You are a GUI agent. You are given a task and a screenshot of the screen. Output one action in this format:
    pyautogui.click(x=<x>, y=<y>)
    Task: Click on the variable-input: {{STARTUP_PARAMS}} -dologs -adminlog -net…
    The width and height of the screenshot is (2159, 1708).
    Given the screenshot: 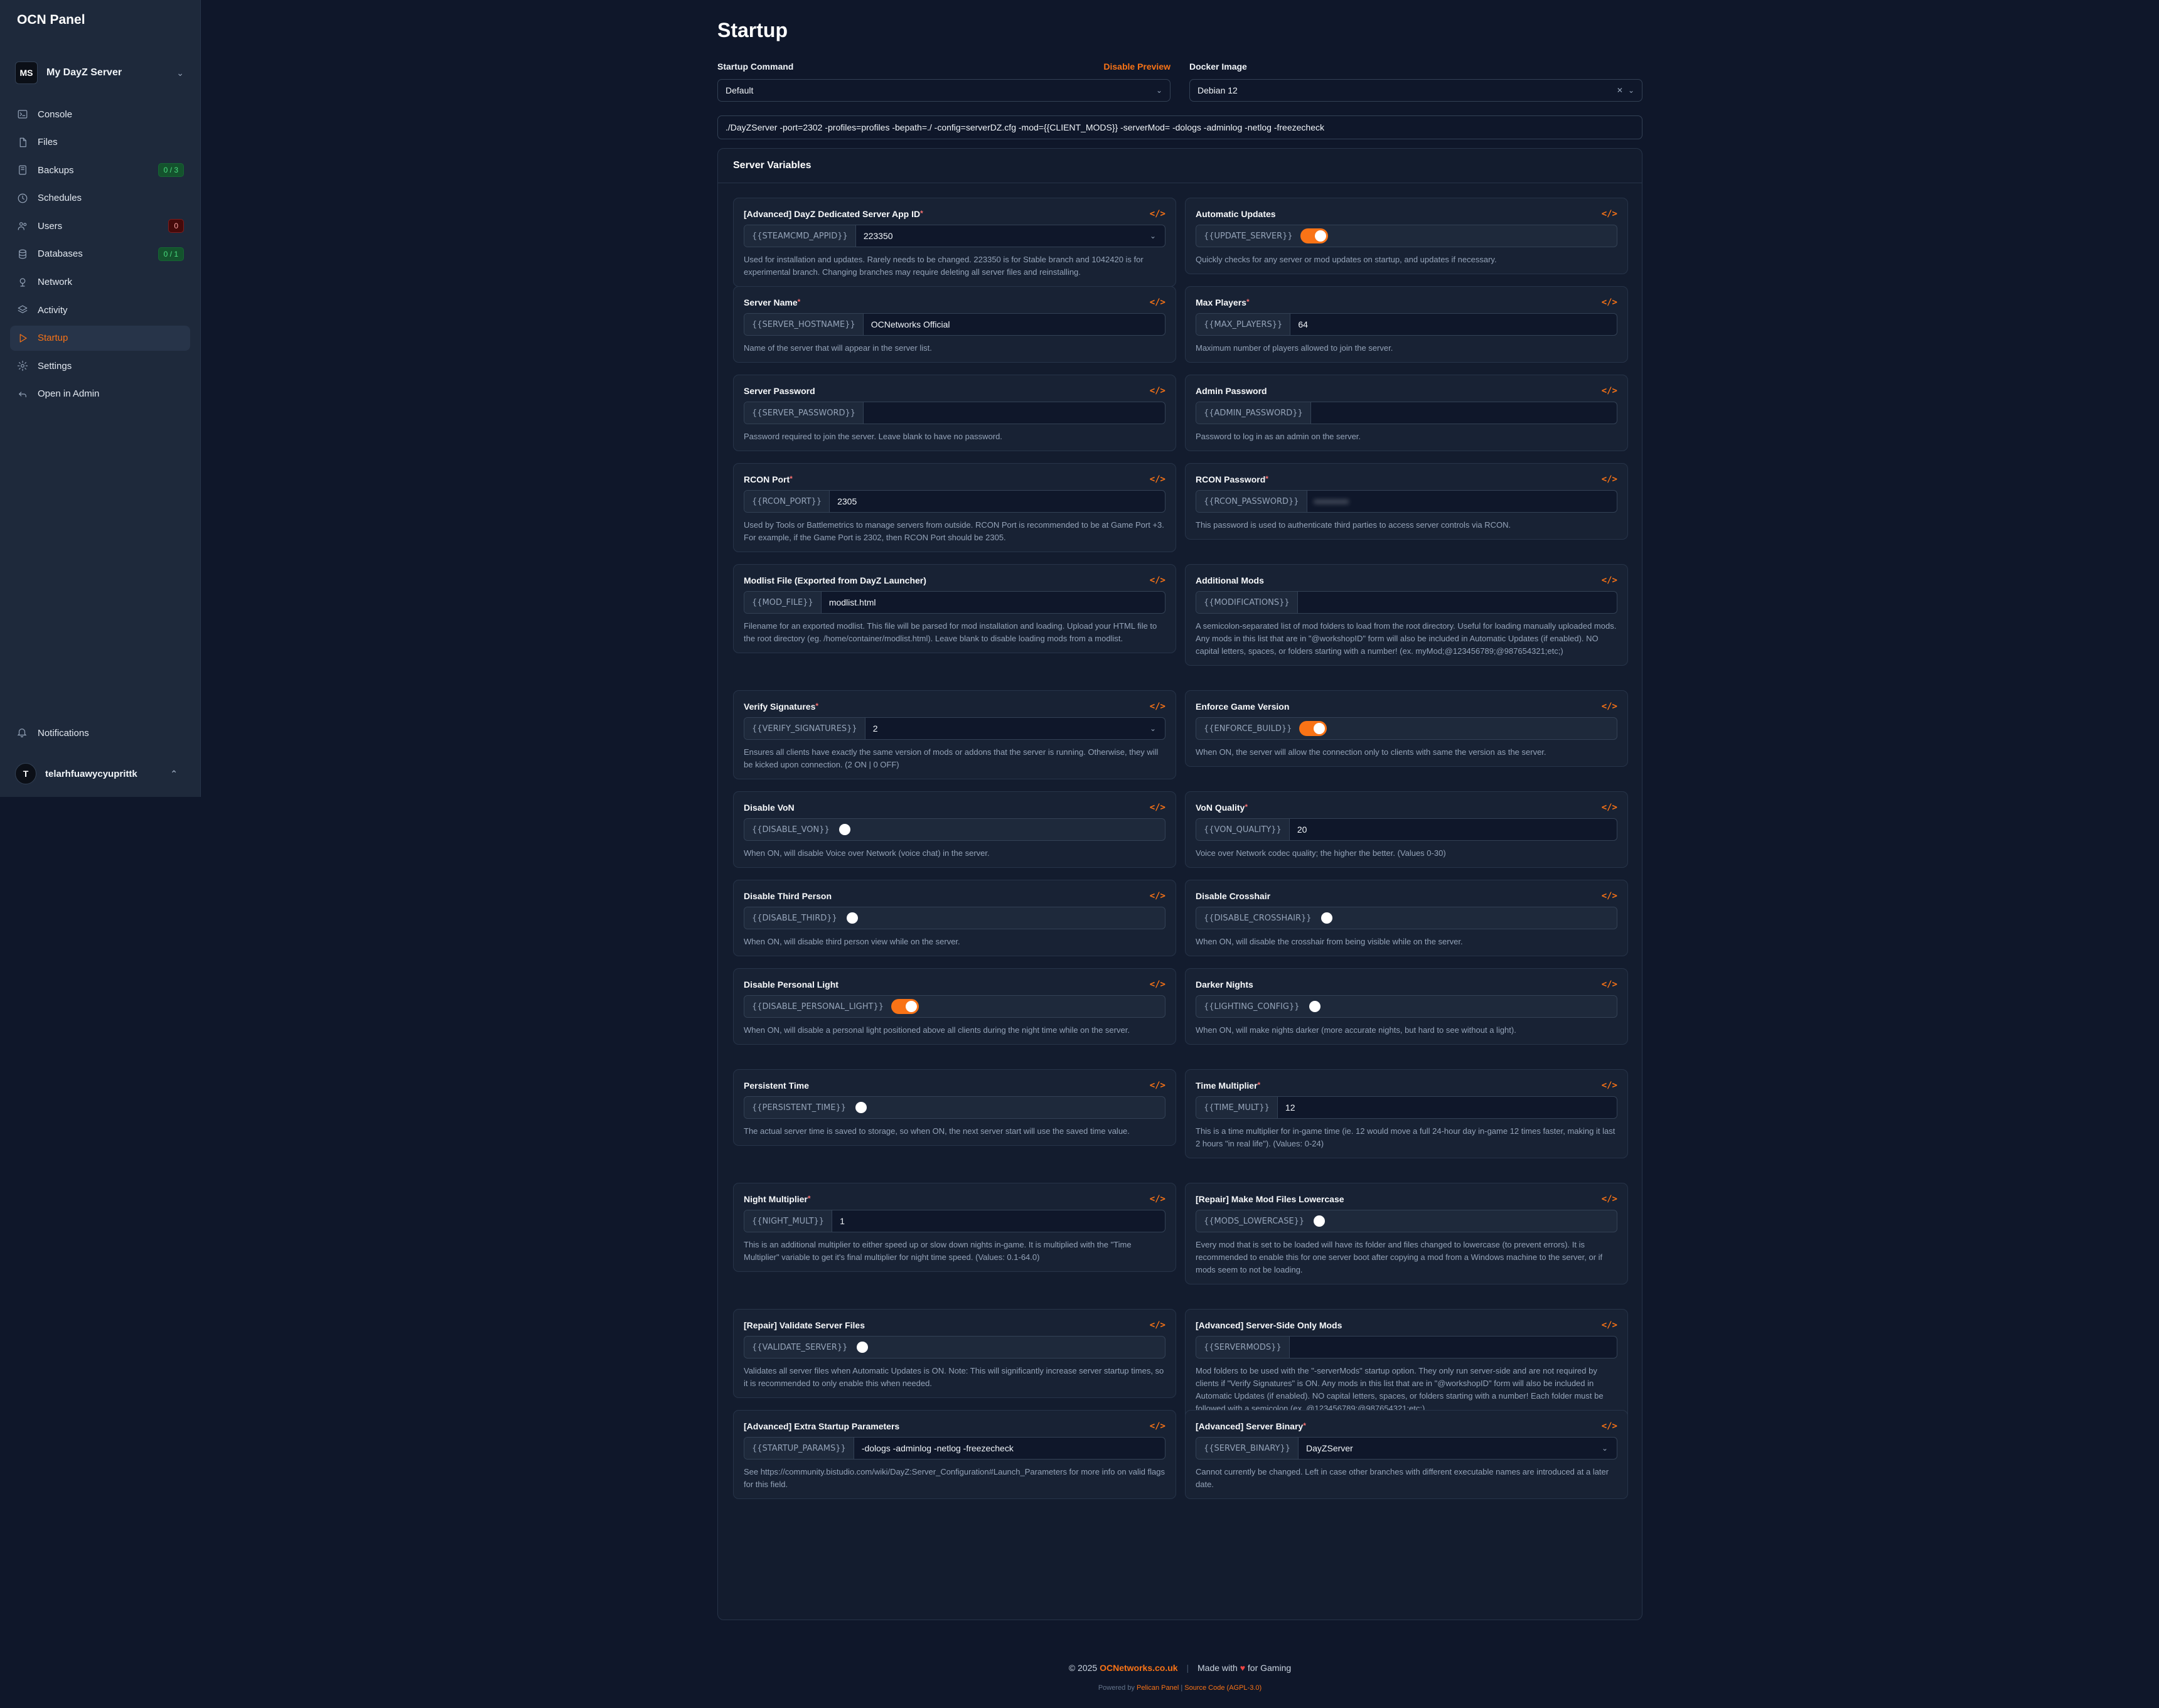 What is the action you would take?
    pyautogui.click(x=954, y=1448)
    